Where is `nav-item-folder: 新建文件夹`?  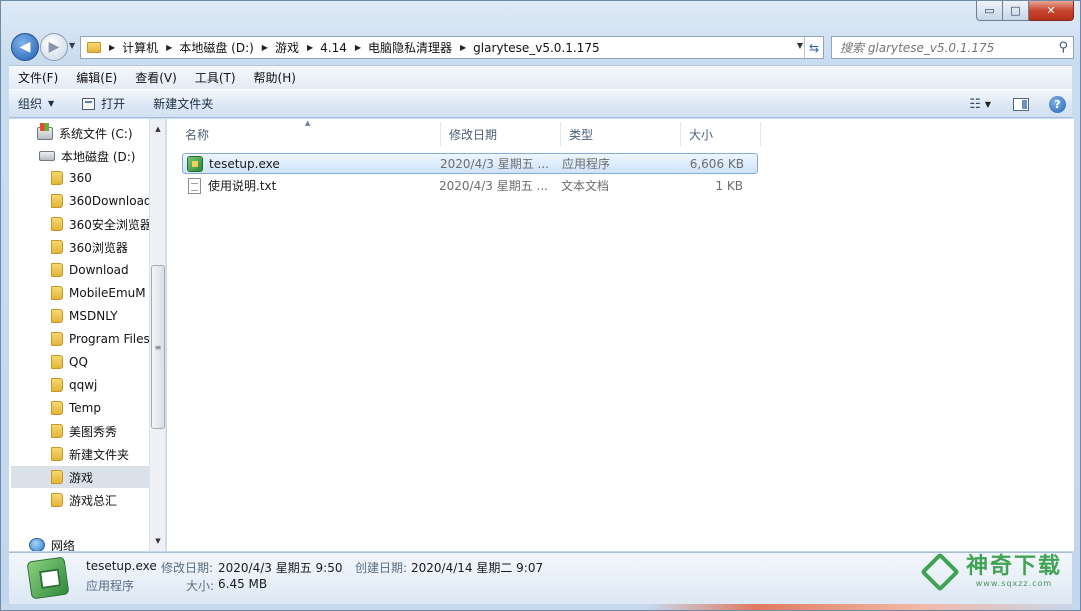
nav-item-folder: 新建文件夹 is located at coordinates (80, 454).